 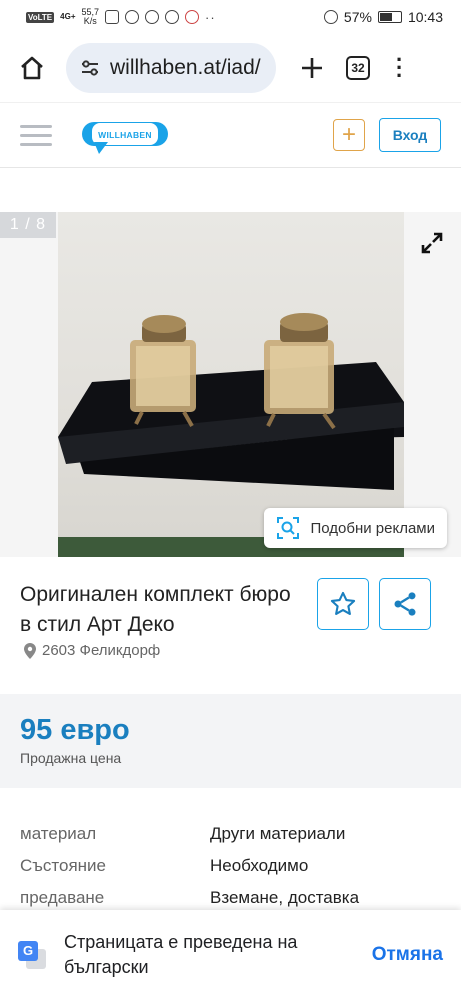 What do you see at coordinates (63, 865) in the screenshot?
I see `attribute-label: Състояние` at bounding box center [63, 865].